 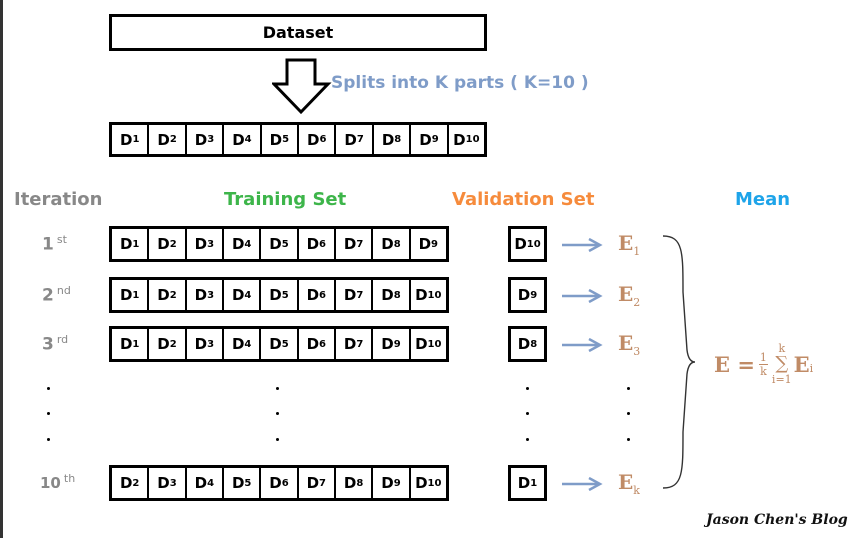 What do you see at coordinates (63, 290) in the screenshot?
I see `iteration-suffix: nd` at bounding box center [63, 290].